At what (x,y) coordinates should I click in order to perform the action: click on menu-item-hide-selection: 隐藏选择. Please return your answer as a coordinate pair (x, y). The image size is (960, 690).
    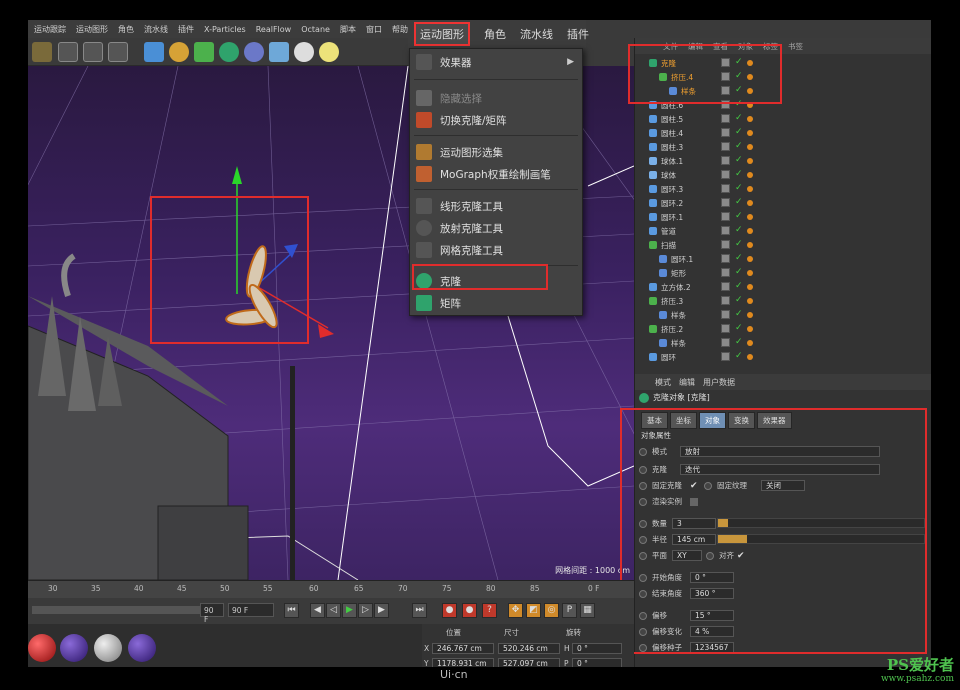
    Looking at the image, I should click on (496, 98).